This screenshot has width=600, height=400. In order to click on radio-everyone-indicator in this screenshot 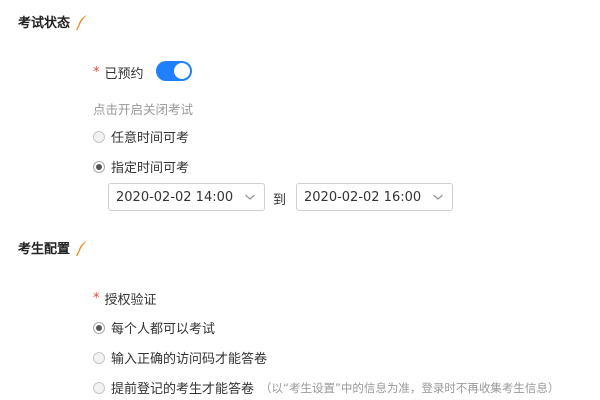, I will do `click(99, 327)`.